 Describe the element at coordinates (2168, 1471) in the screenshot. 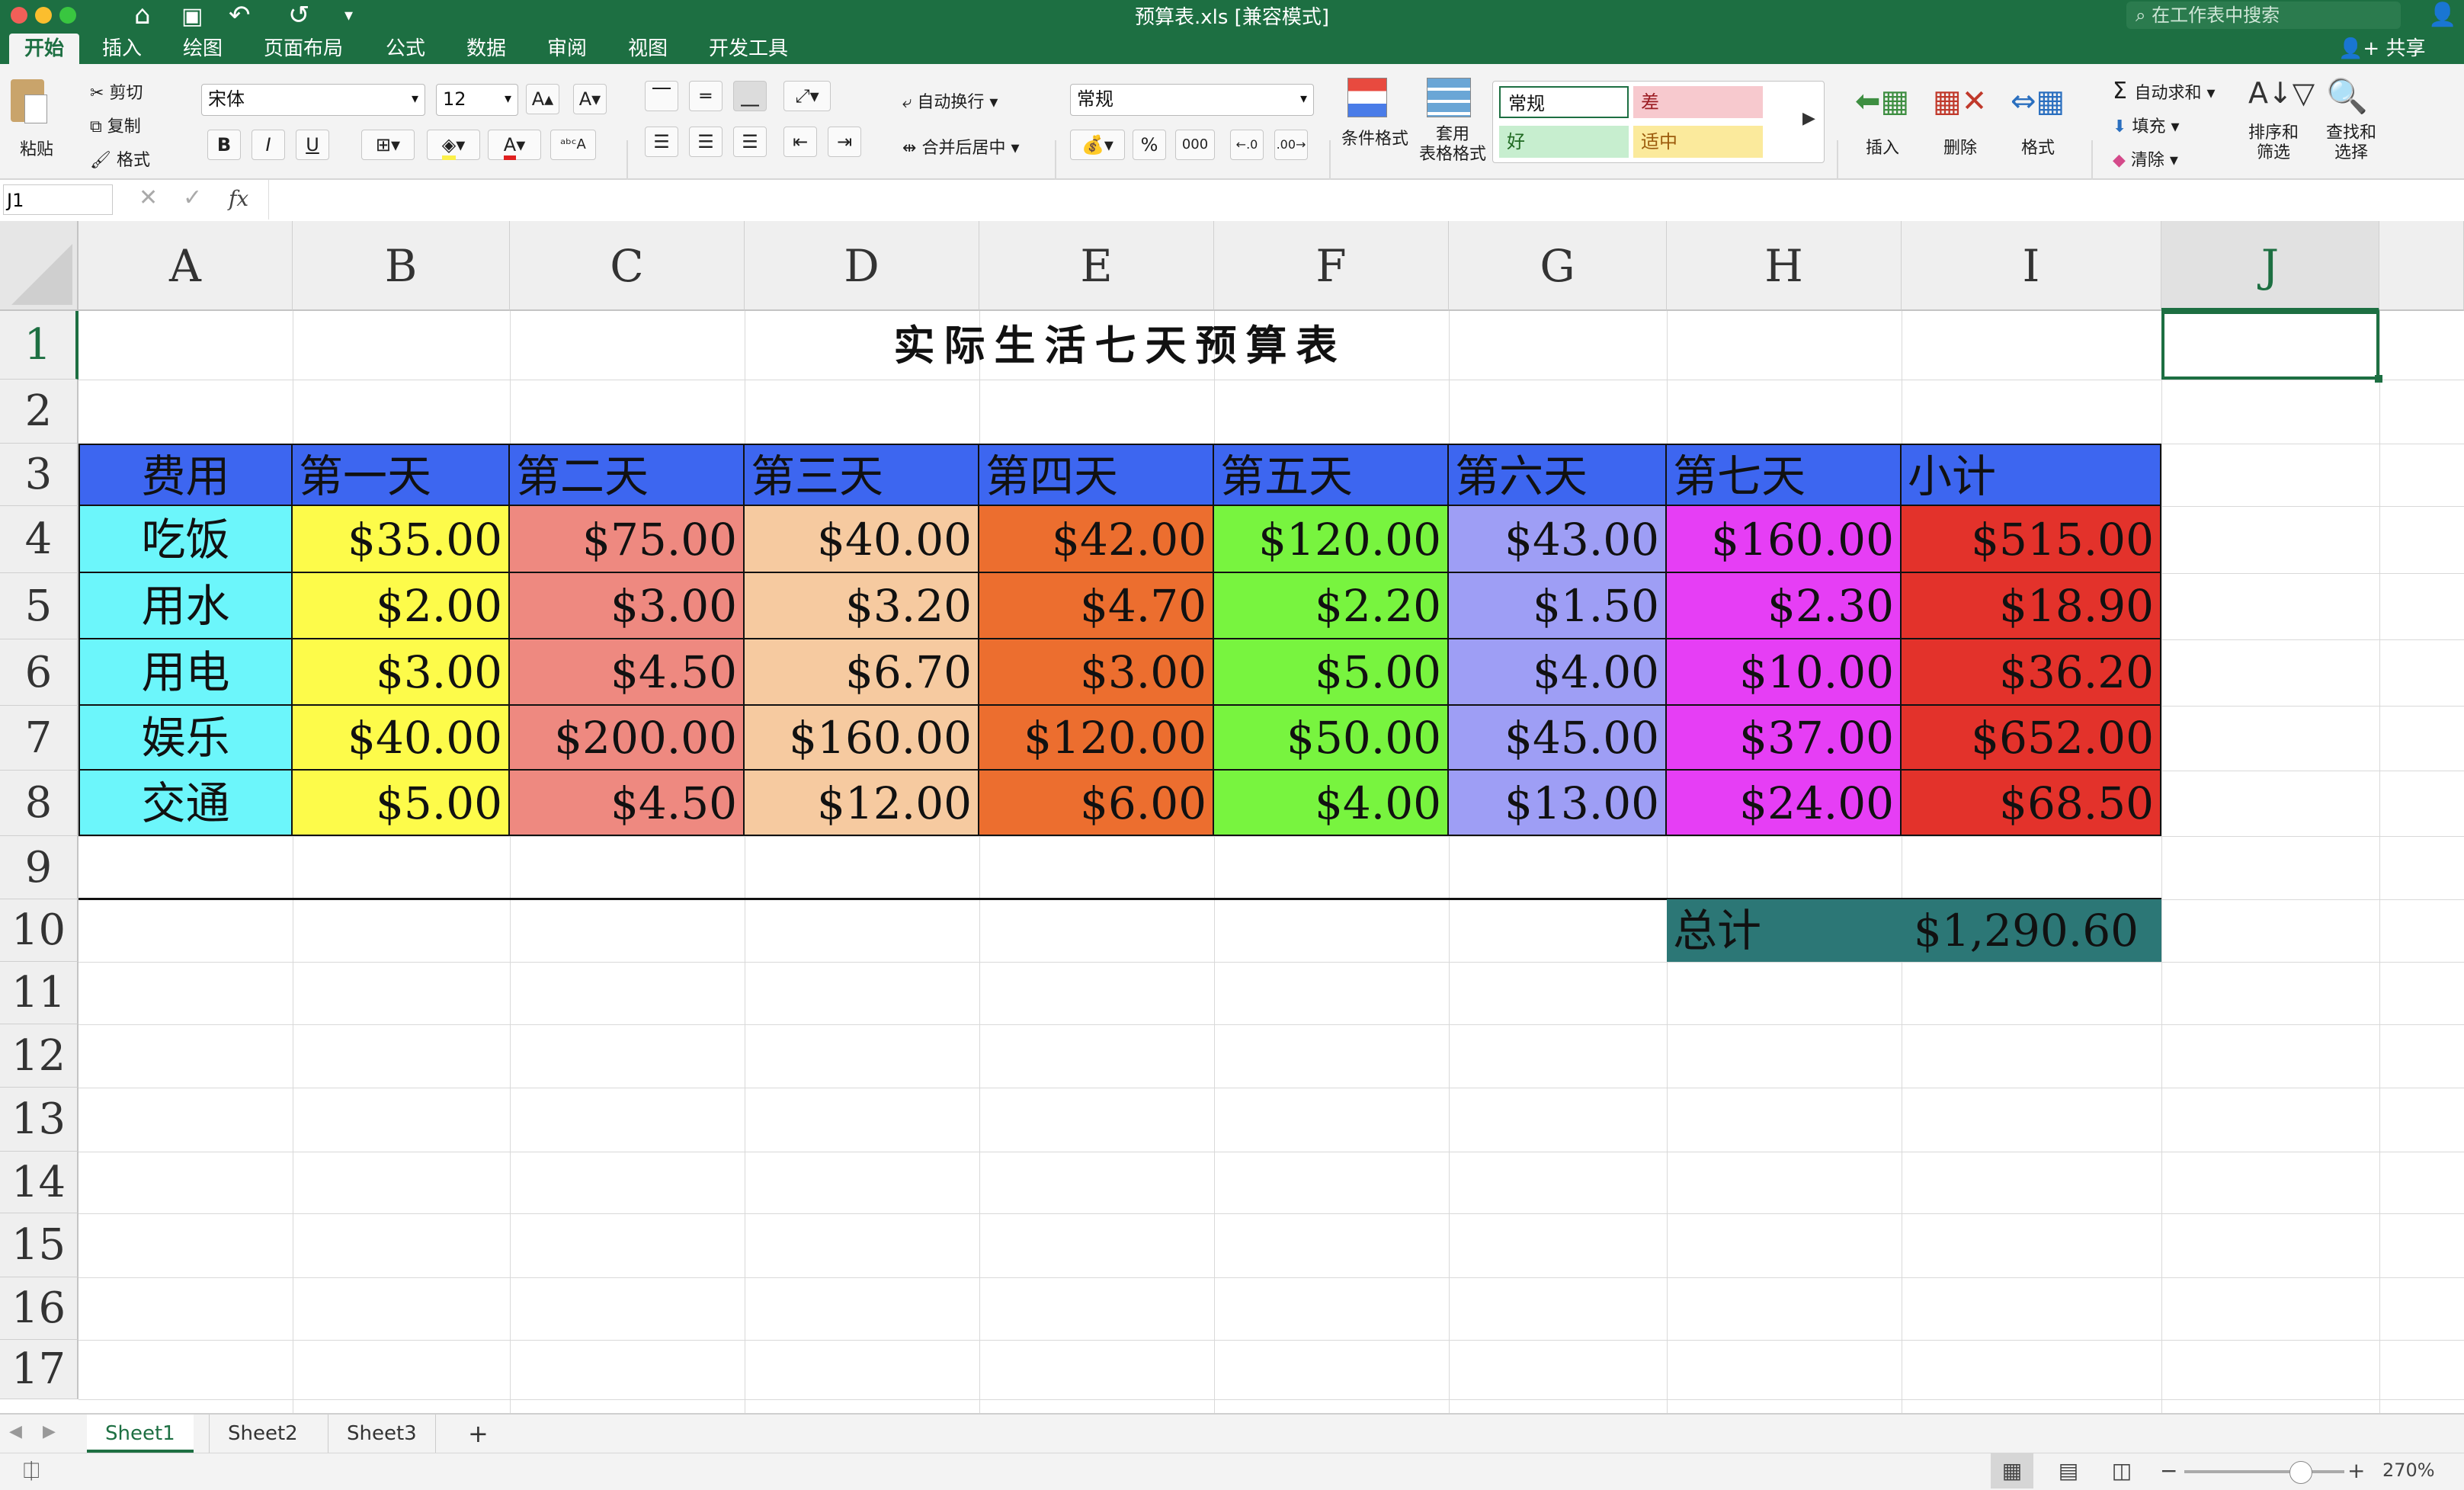

I see `zoom-out-button: −` at that location.